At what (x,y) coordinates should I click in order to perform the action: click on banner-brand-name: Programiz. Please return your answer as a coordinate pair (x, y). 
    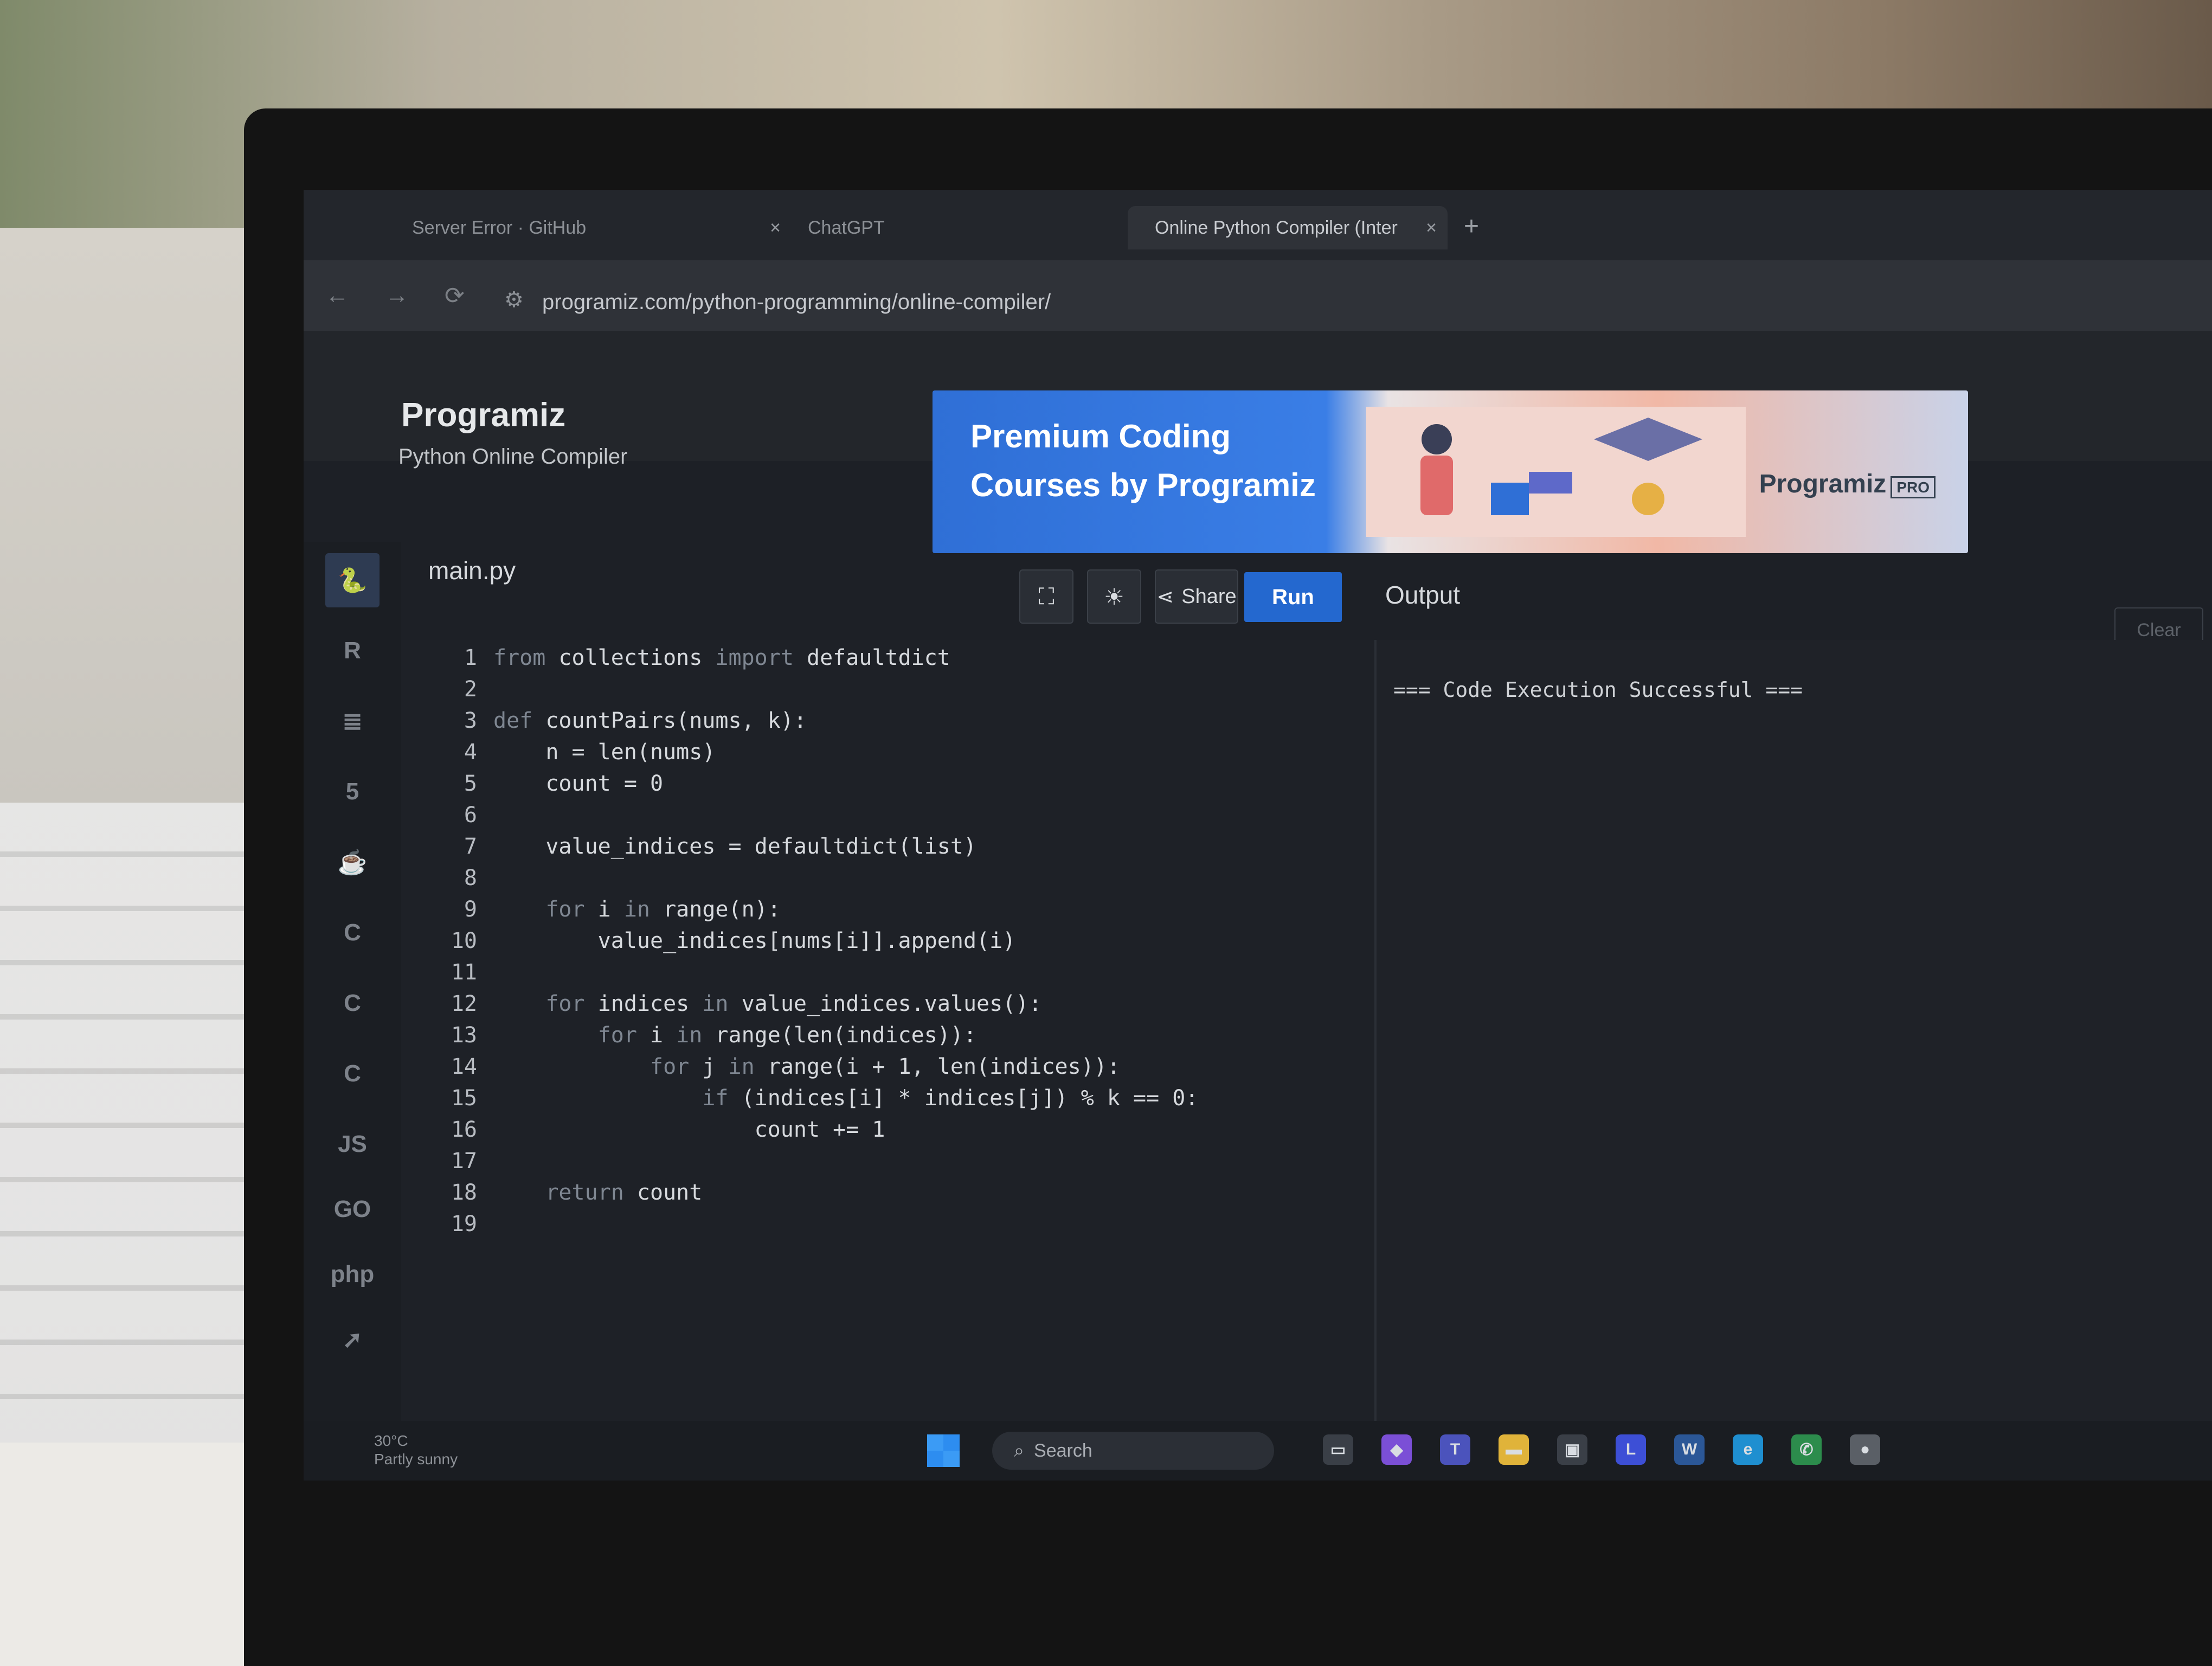
    Looking at the image, I should click on (1823, 484).